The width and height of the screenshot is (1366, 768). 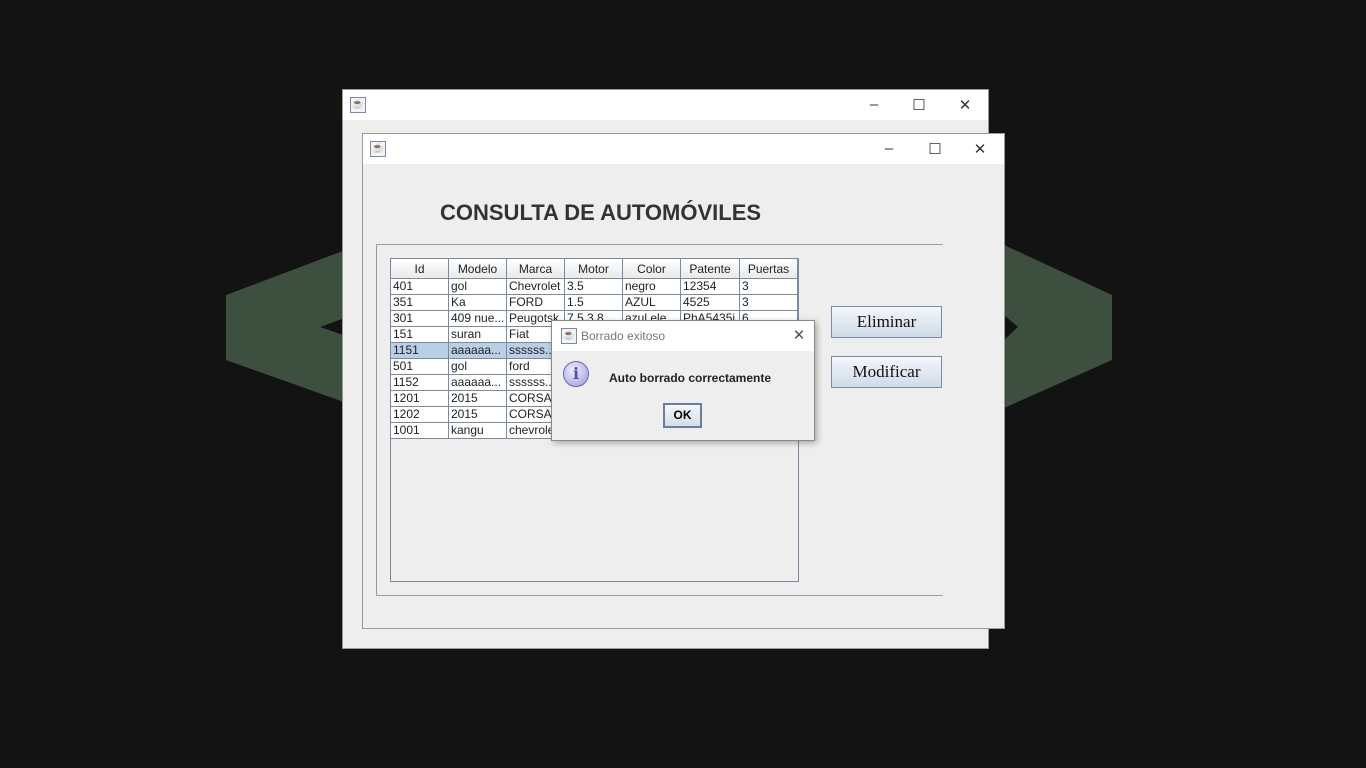 I want to click on table-cell: 501, so click(x=420, y=367).